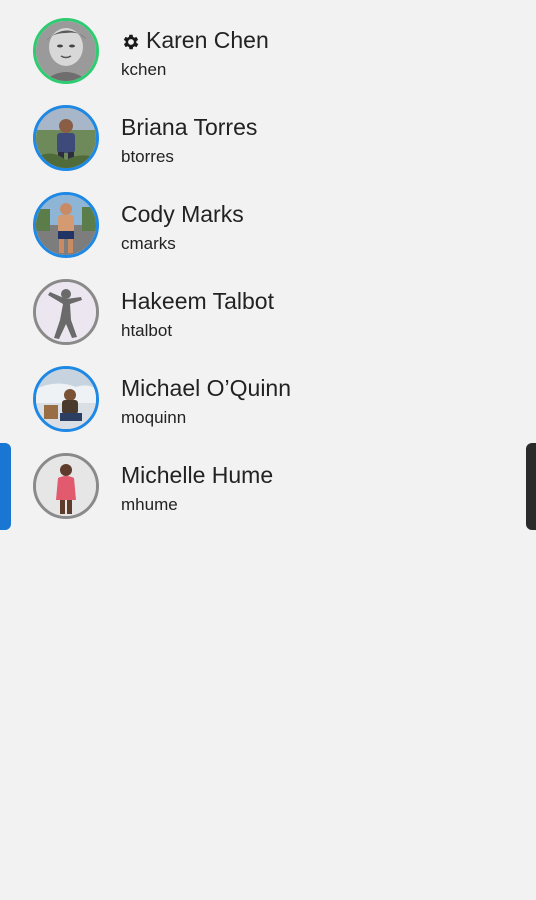 Image resolution: width=536 pixels, height=900 pixels. Describe the element at coordinates (149, 504) in the screenshot. I see `user-handle: mhume` at that location.